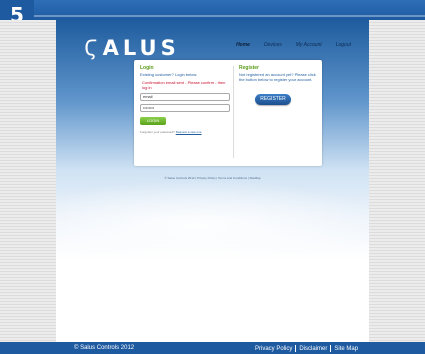 The width and height of the screenshot is (425, 354). Describe the element at coordinates (273, 99) in the screenshot. I see `register-button: REGISTER` at that location.